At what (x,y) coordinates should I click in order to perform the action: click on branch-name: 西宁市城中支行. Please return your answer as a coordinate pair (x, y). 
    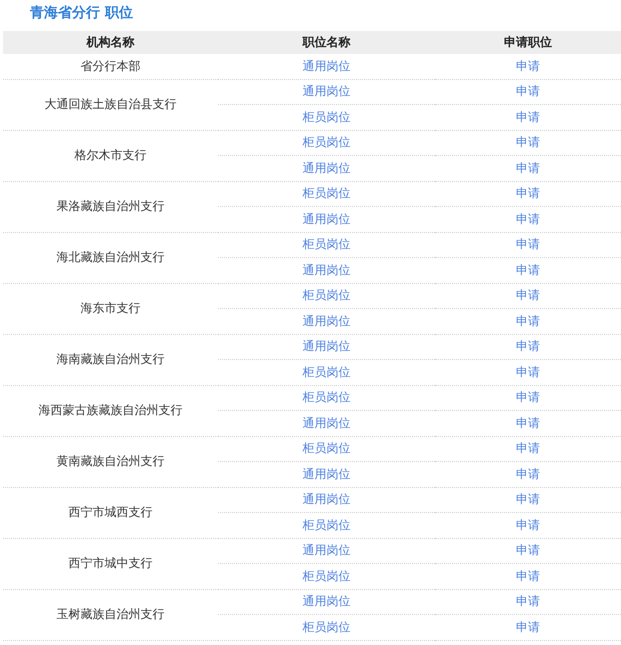
    Looking at the image, I should click on (110, 563).